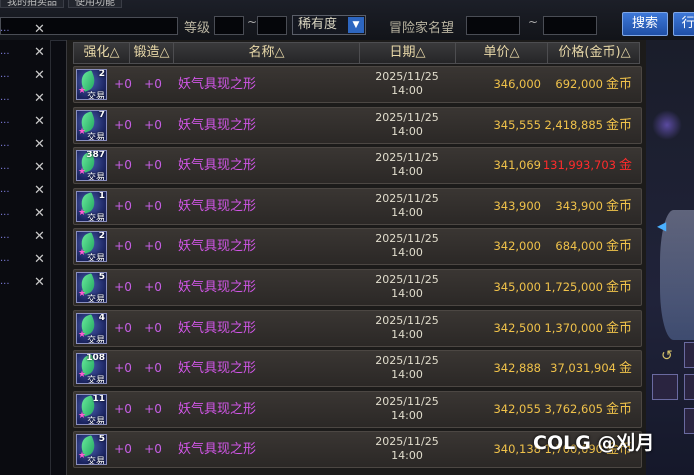 The image size is (694, 475). Describe the element at coordinates (587, 287) in the screenshot. I see `total-price: 1,725,000 金币` at that location.